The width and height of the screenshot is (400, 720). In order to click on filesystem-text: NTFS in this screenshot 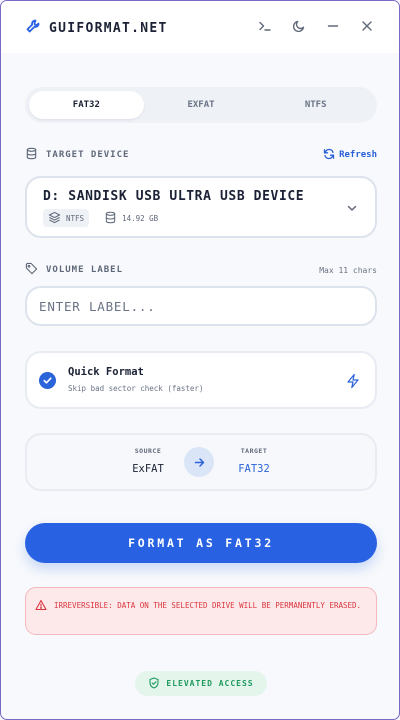, I will do `click(75, 218)`.